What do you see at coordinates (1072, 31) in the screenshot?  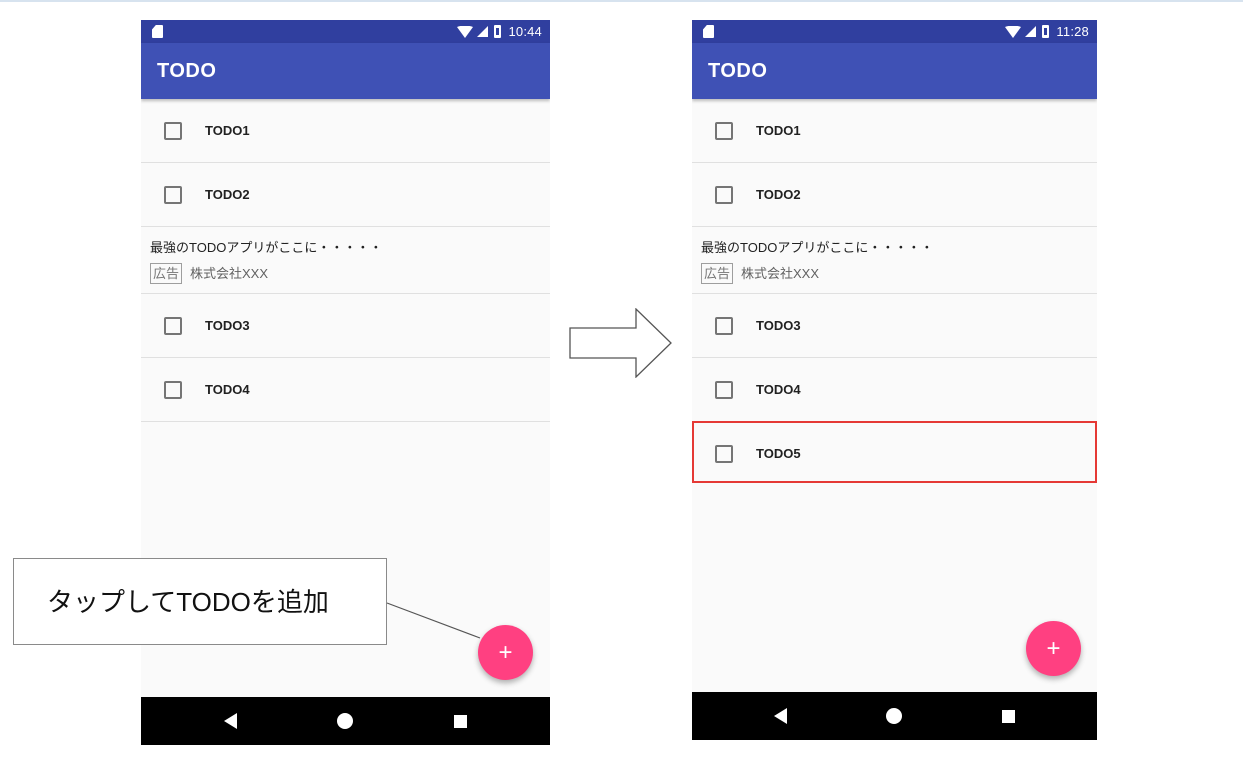 I see `status-clock: 11:28` at bounding box center [1072, 31].